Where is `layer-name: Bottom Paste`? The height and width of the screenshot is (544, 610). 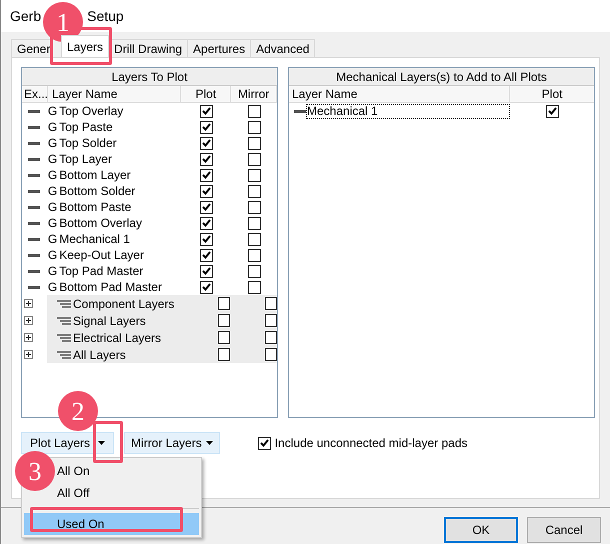 layer-name: Bottom Paste is located at coordinates (95, 207).